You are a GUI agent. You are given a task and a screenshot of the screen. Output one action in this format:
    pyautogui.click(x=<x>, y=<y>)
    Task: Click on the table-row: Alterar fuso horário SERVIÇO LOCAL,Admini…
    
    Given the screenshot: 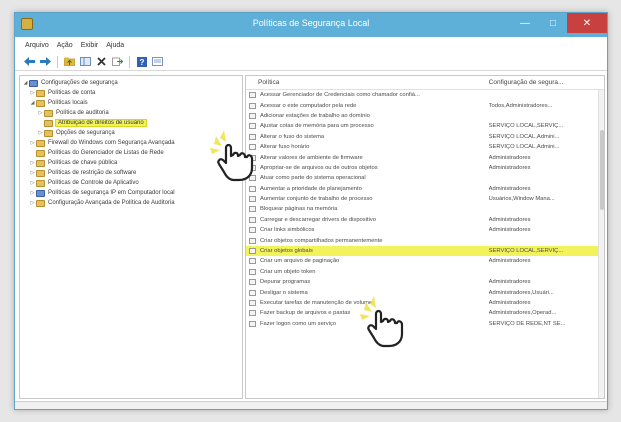 What is the action you would take?
    pyautogui.click(x=425, y=147)
    